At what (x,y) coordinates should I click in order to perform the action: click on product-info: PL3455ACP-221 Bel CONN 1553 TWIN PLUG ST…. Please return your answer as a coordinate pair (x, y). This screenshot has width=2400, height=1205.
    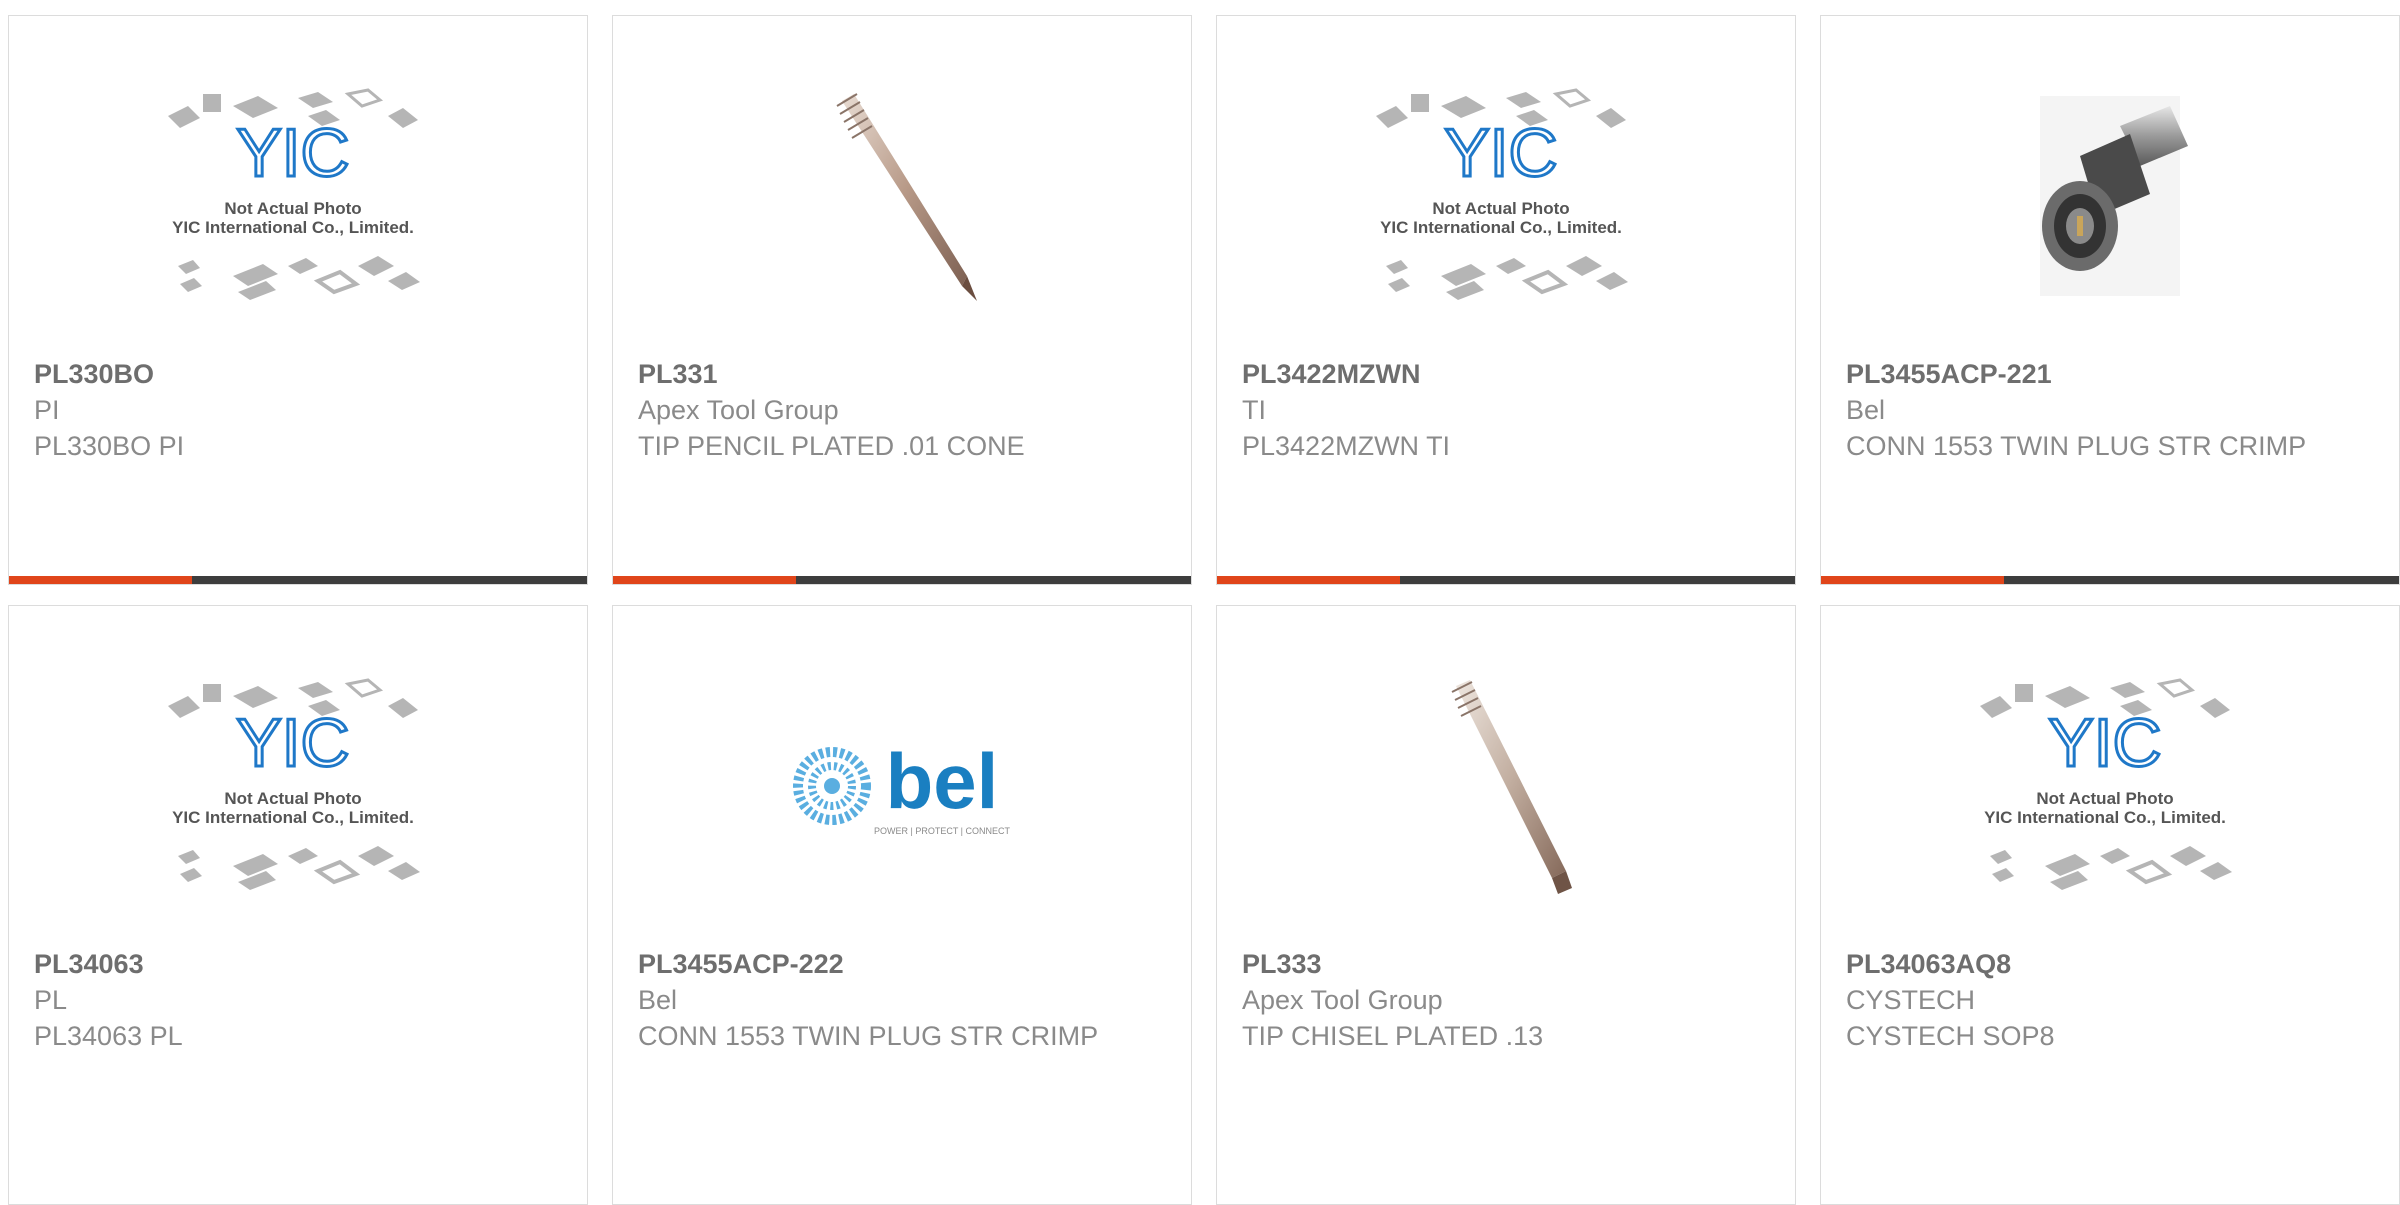
    Looking at the image, I should click on (2110, 410).